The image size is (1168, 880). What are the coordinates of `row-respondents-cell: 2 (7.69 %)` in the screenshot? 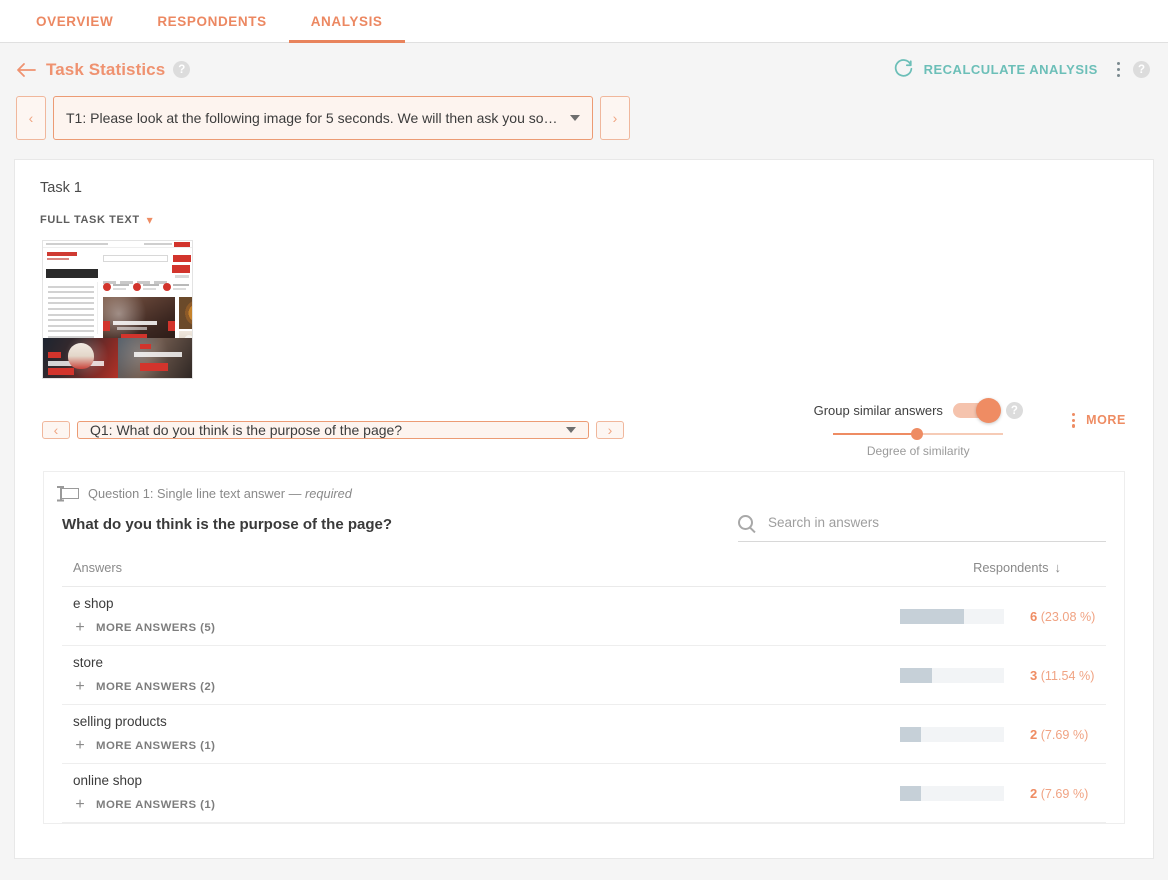 It's located at (1003, 793).